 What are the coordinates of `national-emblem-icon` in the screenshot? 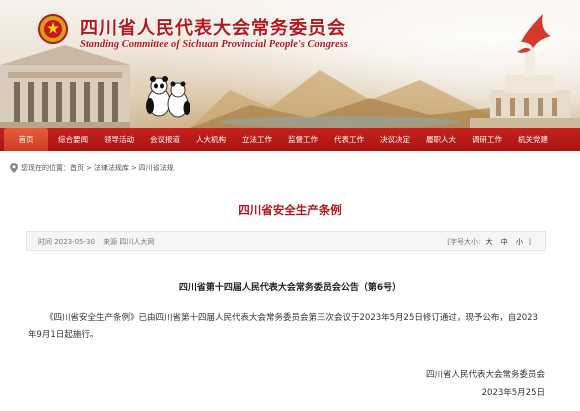 It's located at (53, 29).